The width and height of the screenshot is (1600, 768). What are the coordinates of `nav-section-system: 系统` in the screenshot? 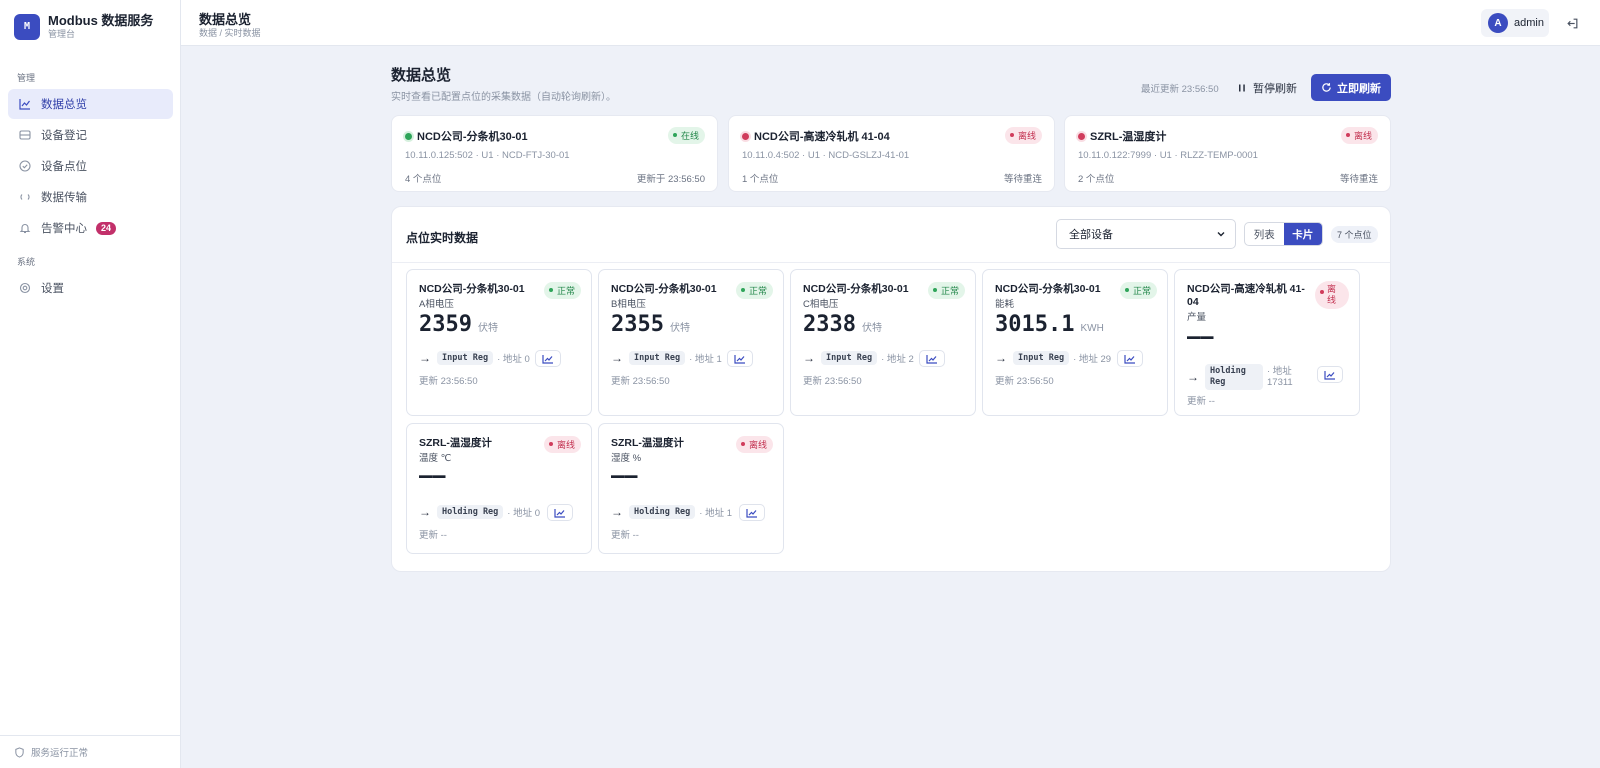 It's located at (26, 262).